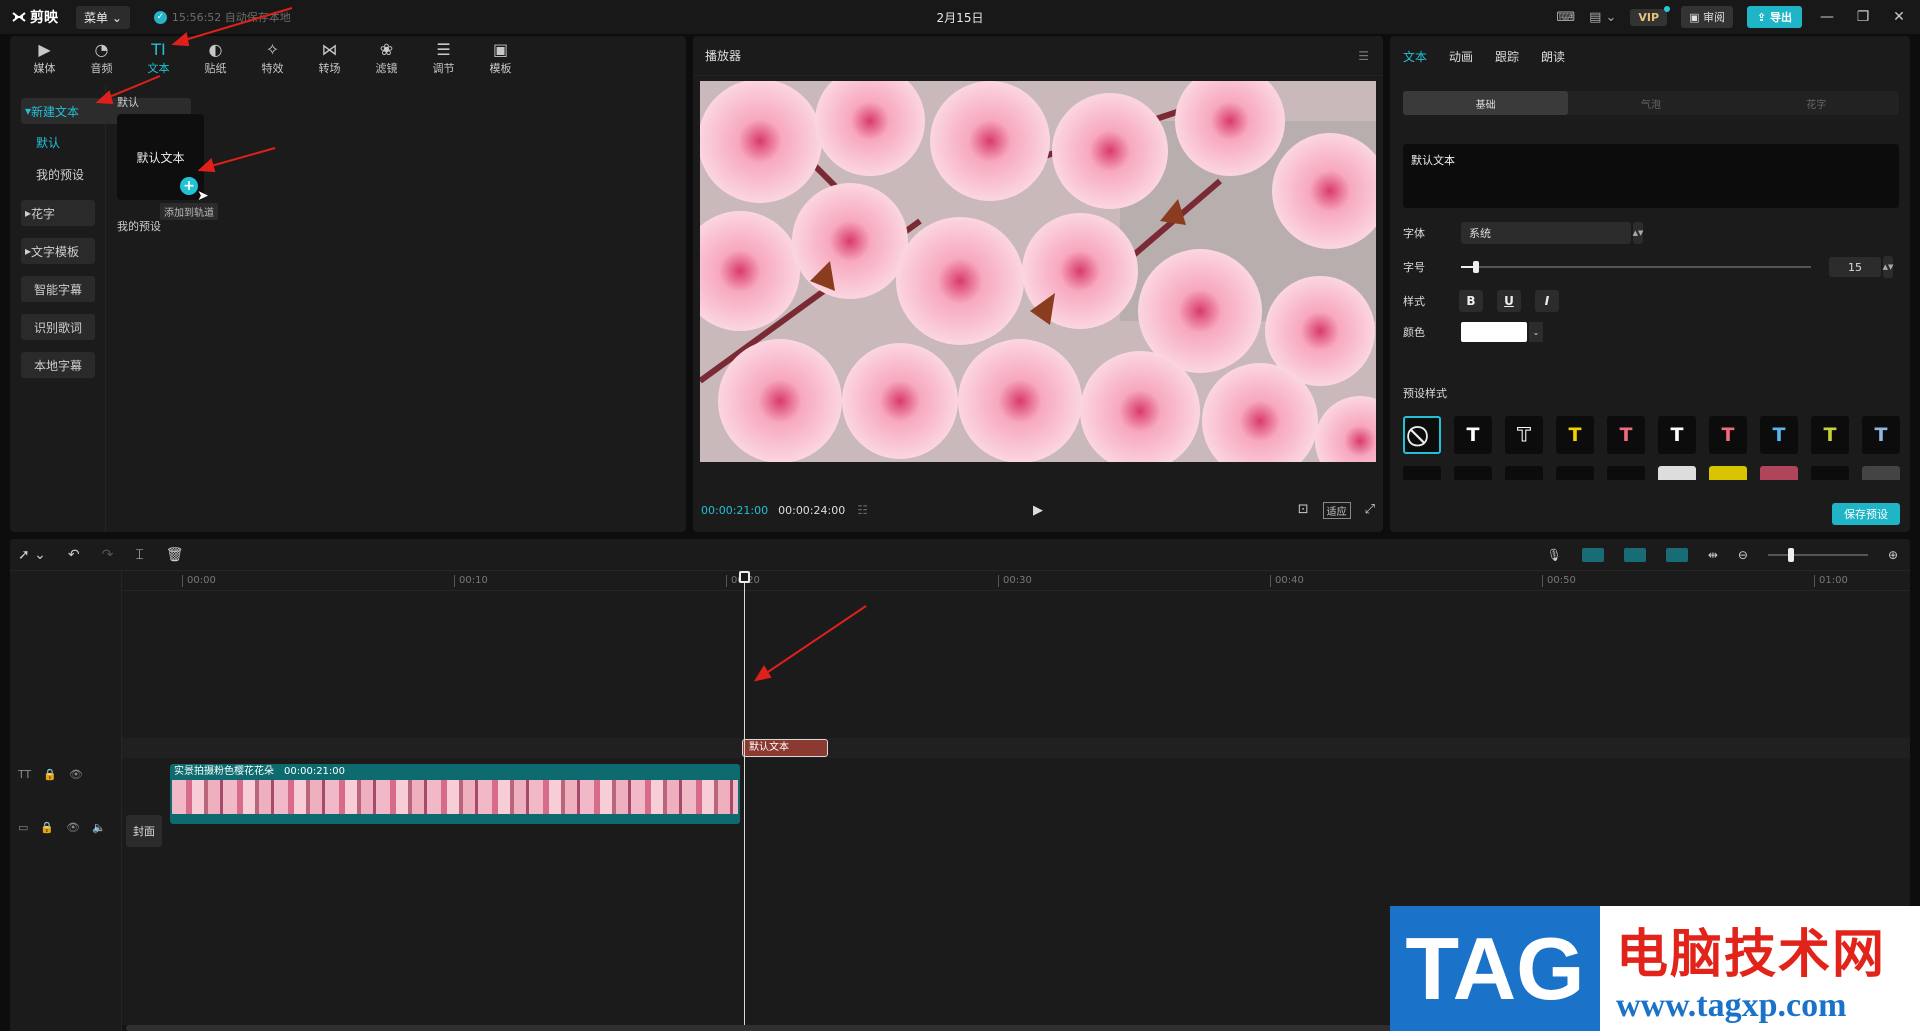 Image resolution: width=1920 pixels, height=1031 pixels. I want to click on font-size-slider, so click(1636, 267).